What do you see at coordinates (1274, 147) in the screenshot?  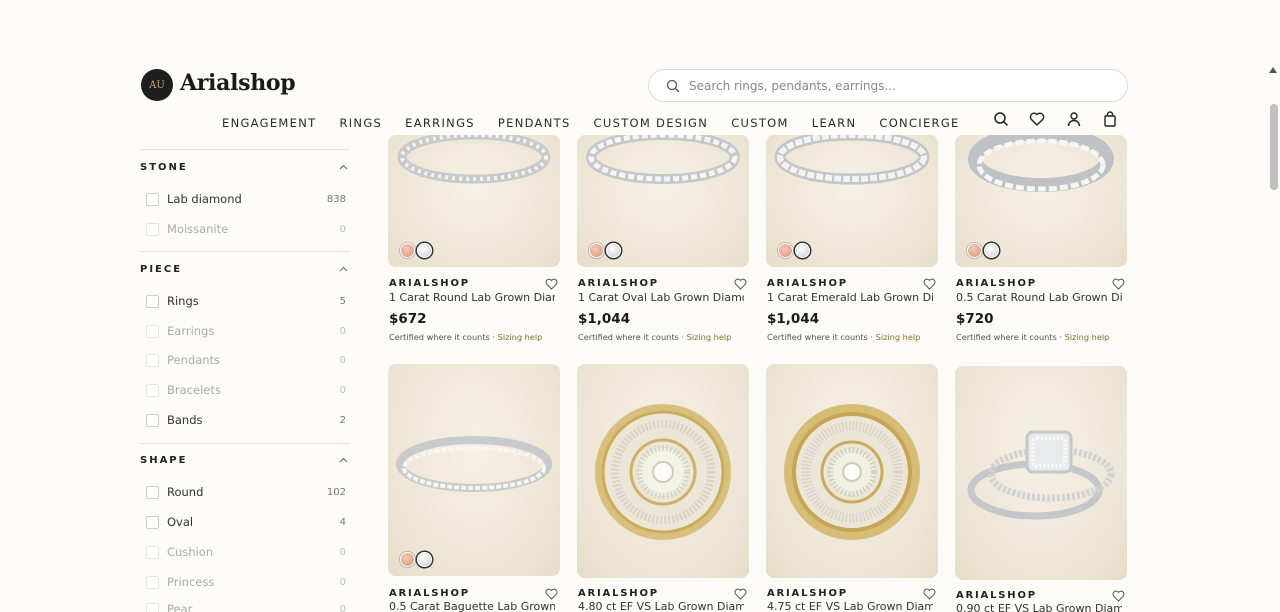 I see `scrollbar-thumb` at bounding box center [1274, 147].